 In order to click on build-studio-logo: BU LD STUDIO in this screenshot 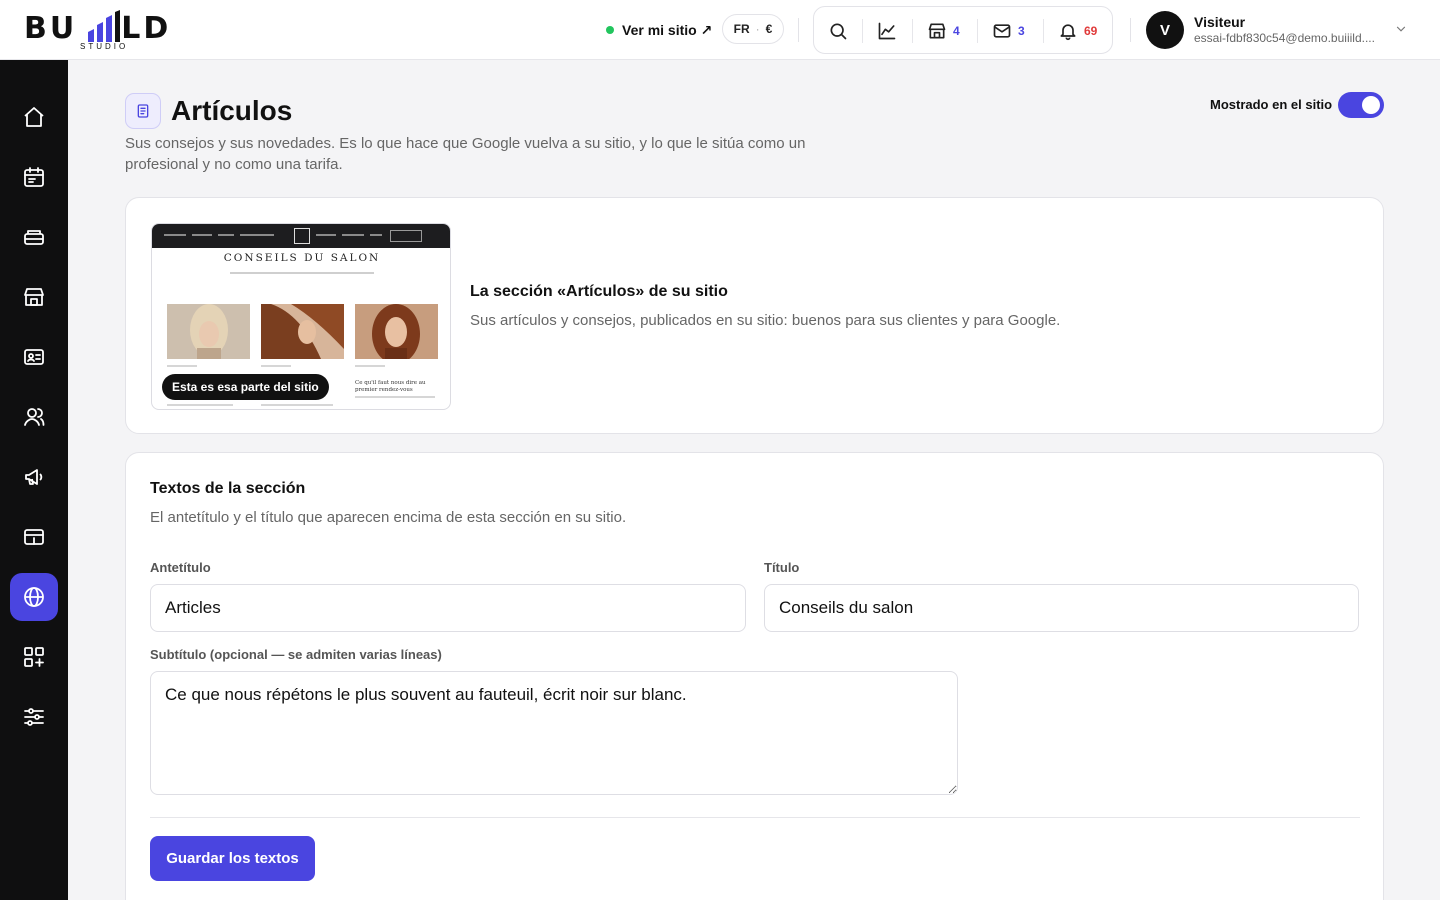, I will do `click(104, 30)`.